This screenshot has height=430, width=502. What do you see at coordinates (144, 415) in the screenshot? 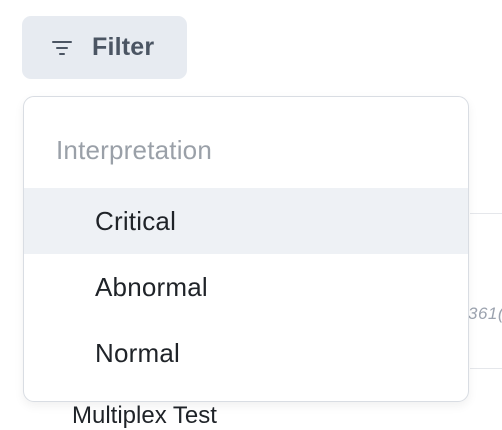
I see `row-text-partial: Multiplex Test` at bounding box center [144, 415].